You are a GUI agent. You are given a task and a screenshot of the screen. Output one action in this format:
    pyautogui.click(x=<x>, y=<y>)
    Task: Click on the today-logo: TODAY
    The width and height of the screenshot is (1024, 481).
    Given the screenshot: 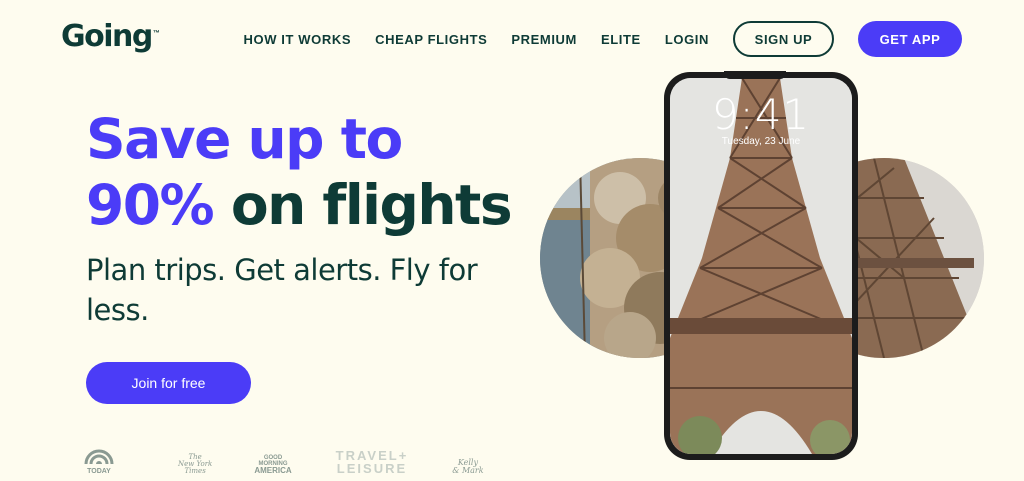 What is the action you would take?
    pyautogui.click(x=99, y=461)
    